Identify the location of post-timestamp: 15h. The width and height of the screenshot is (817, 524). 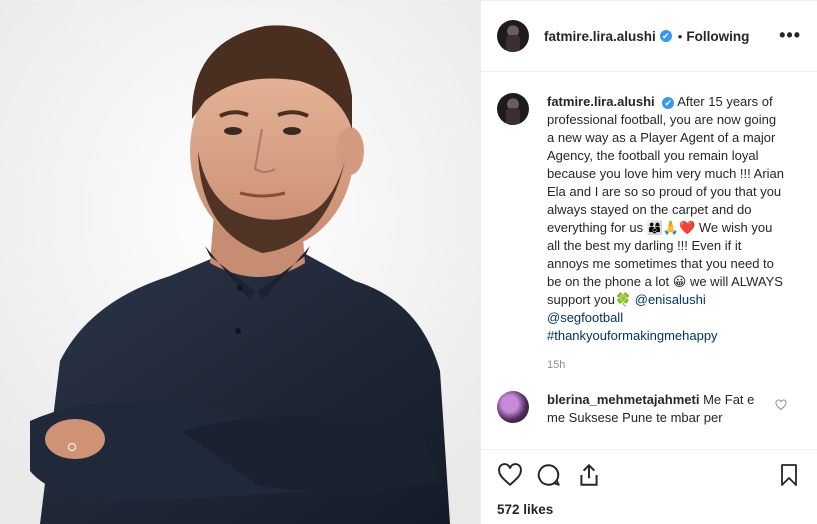
(674, 365).